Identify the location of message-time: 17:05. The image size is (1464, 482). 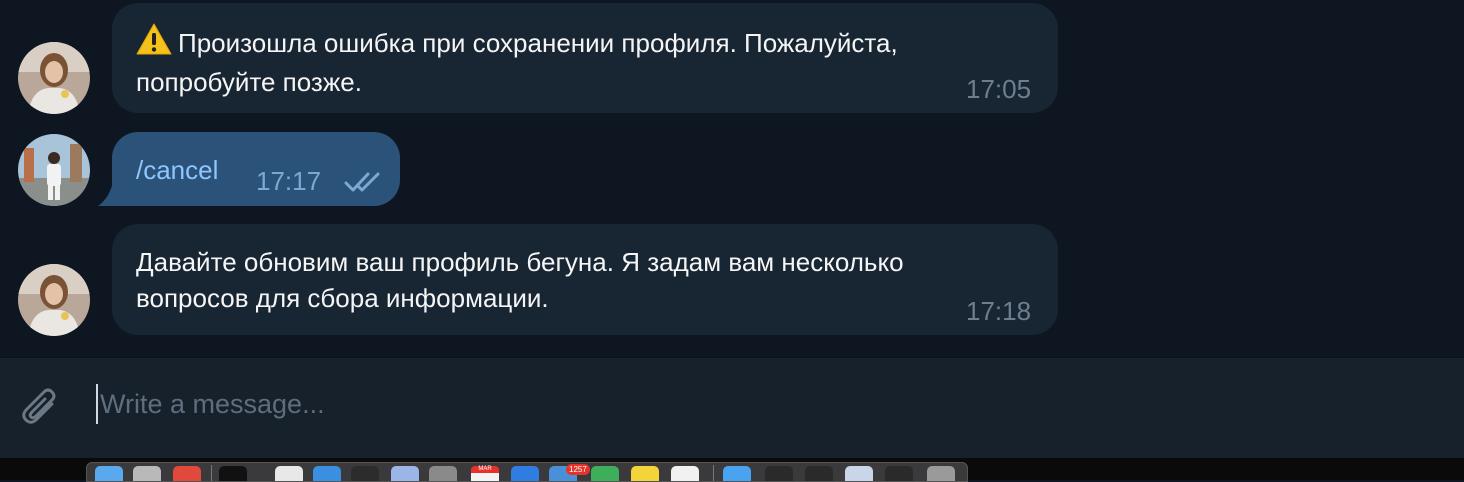
(999, 89).